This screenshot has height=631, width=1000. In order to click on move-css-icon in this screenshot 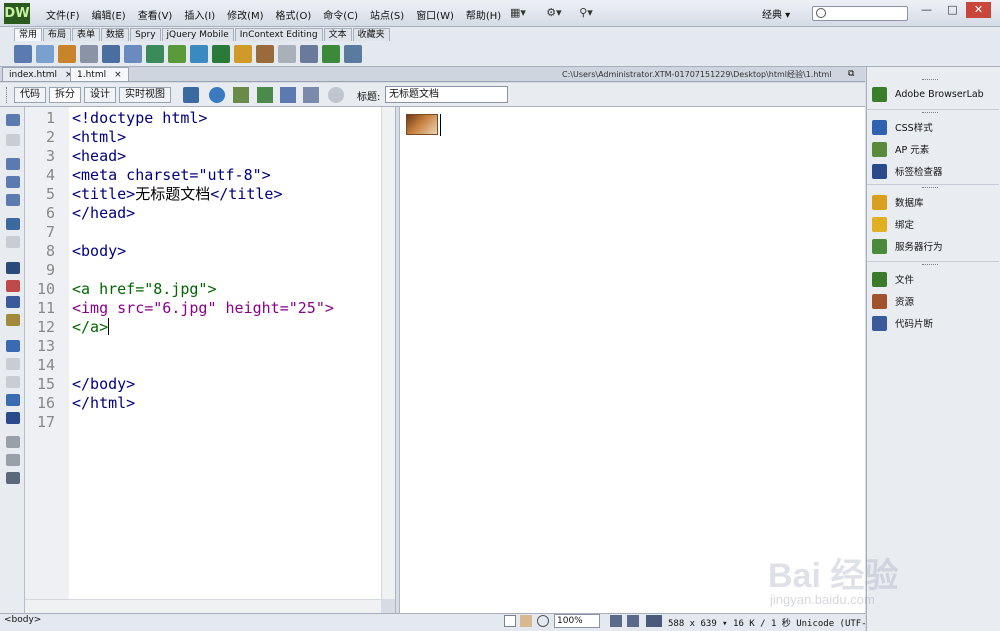, I will do `click(13, 418)`.